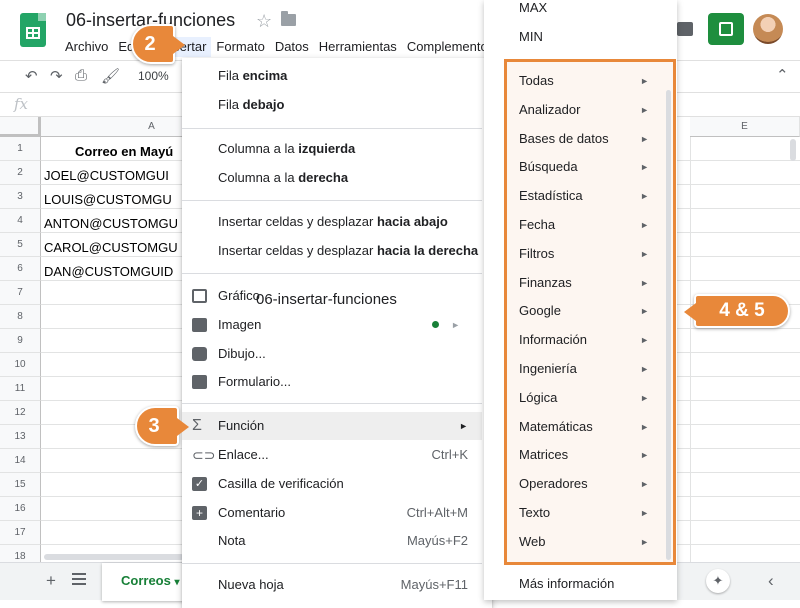  Describe the element at coordinates (20, 293) in the screenshot. I see `row-header-7: 7` at that location.